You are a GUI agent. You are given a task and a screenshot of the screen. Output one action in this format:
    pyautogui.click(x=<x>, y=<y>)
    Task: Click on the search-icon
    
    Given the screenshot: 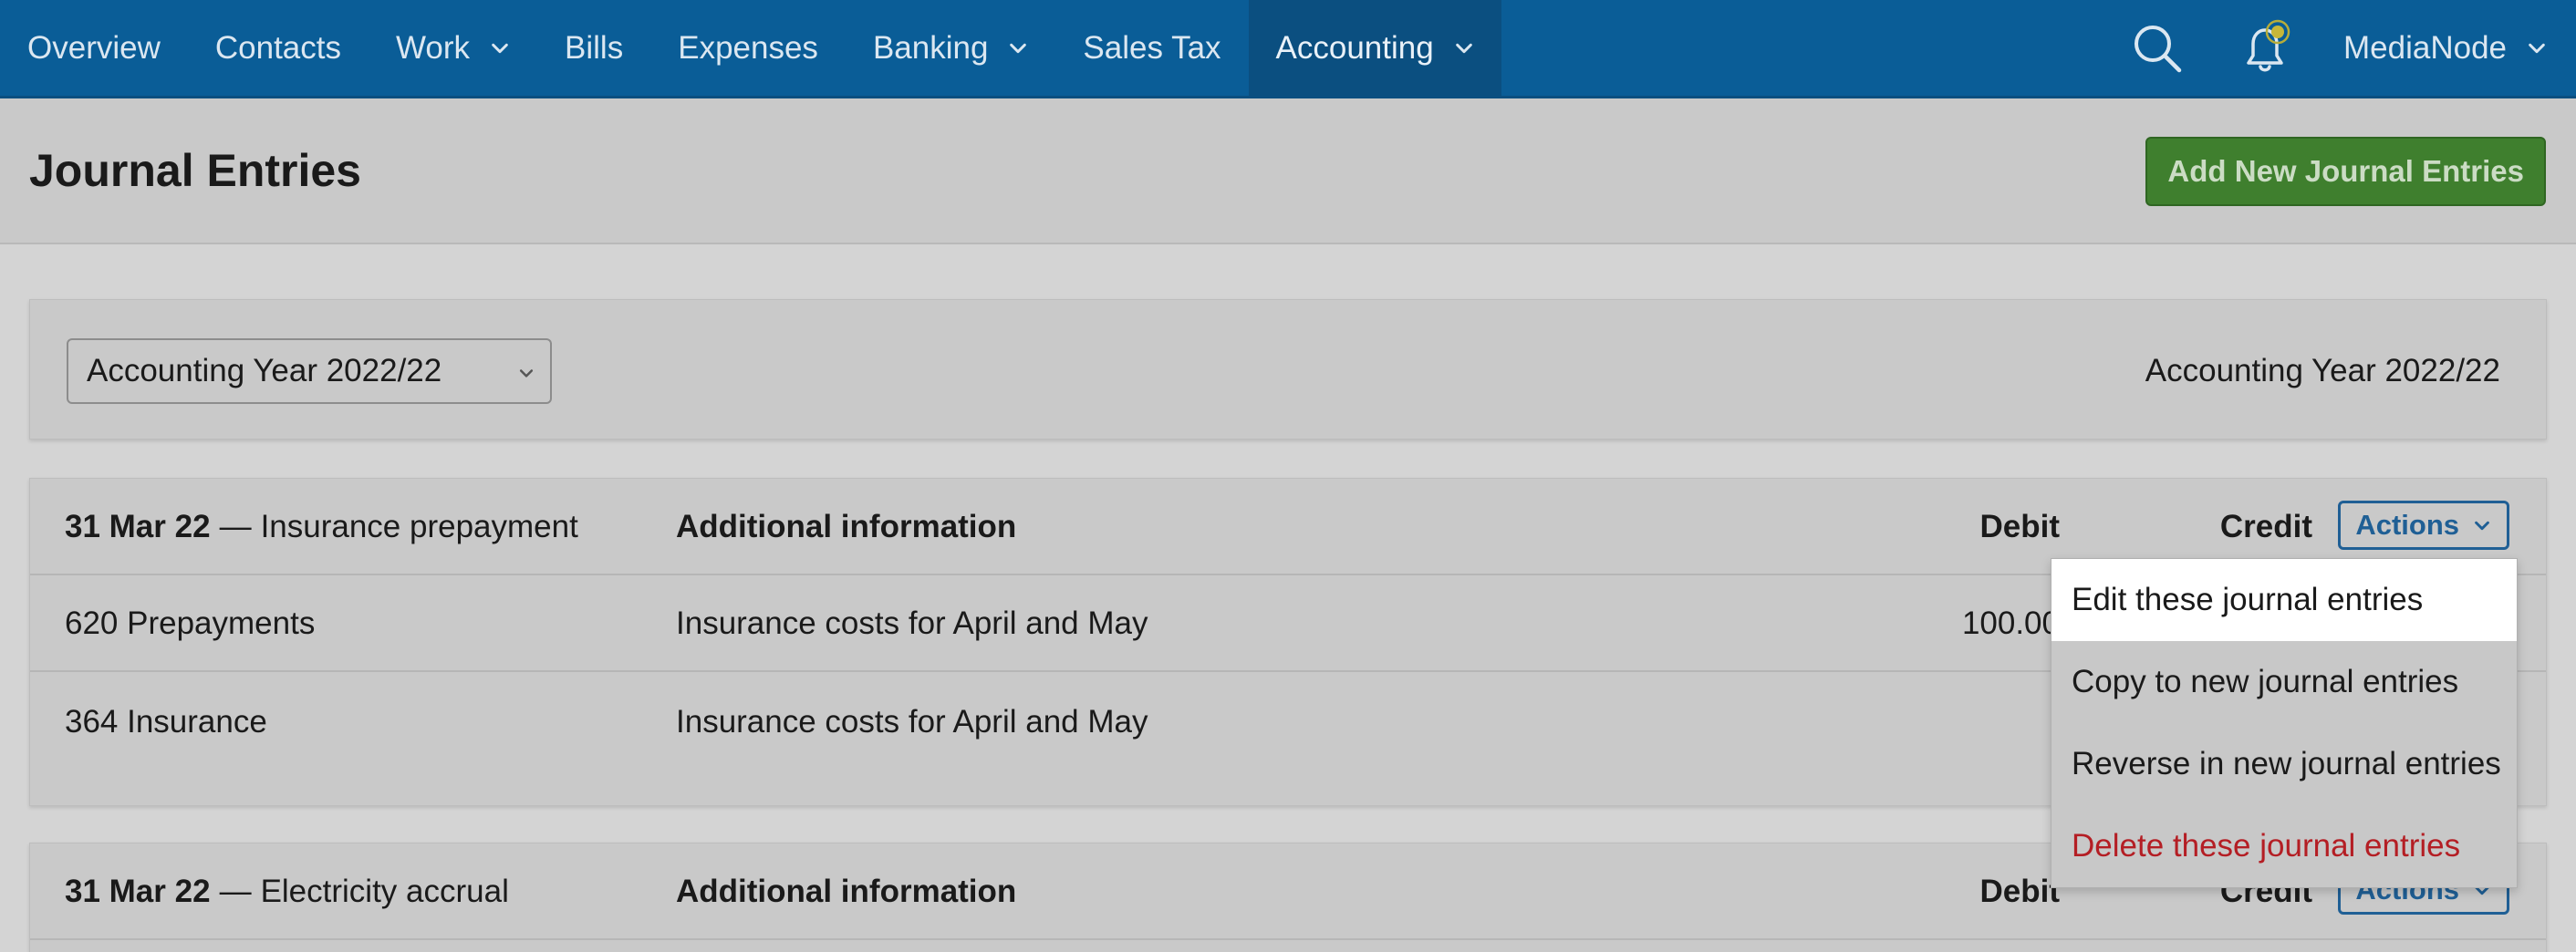 What is the action you would take?
    pyautogui.click(x=2157, y=49)
    